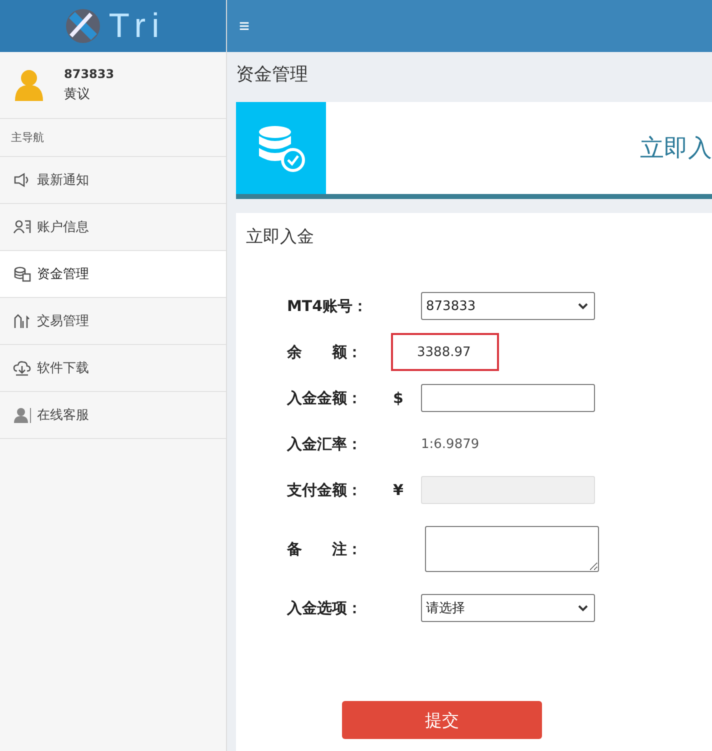 This screenshot has width=712, height=751. Describe the element at coordinates (89, 74) in the screenshot. I see `account-number: 873833` at that location.